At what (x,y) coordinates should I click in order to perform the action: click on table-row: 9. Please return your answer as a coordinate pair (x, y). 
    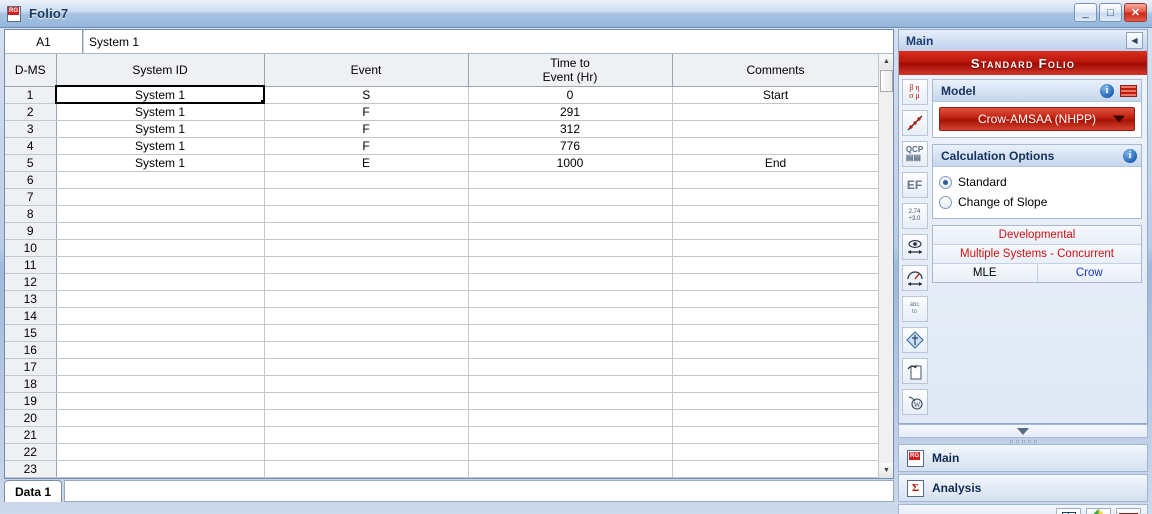
    Looking at the image, I should click on (442, 231).